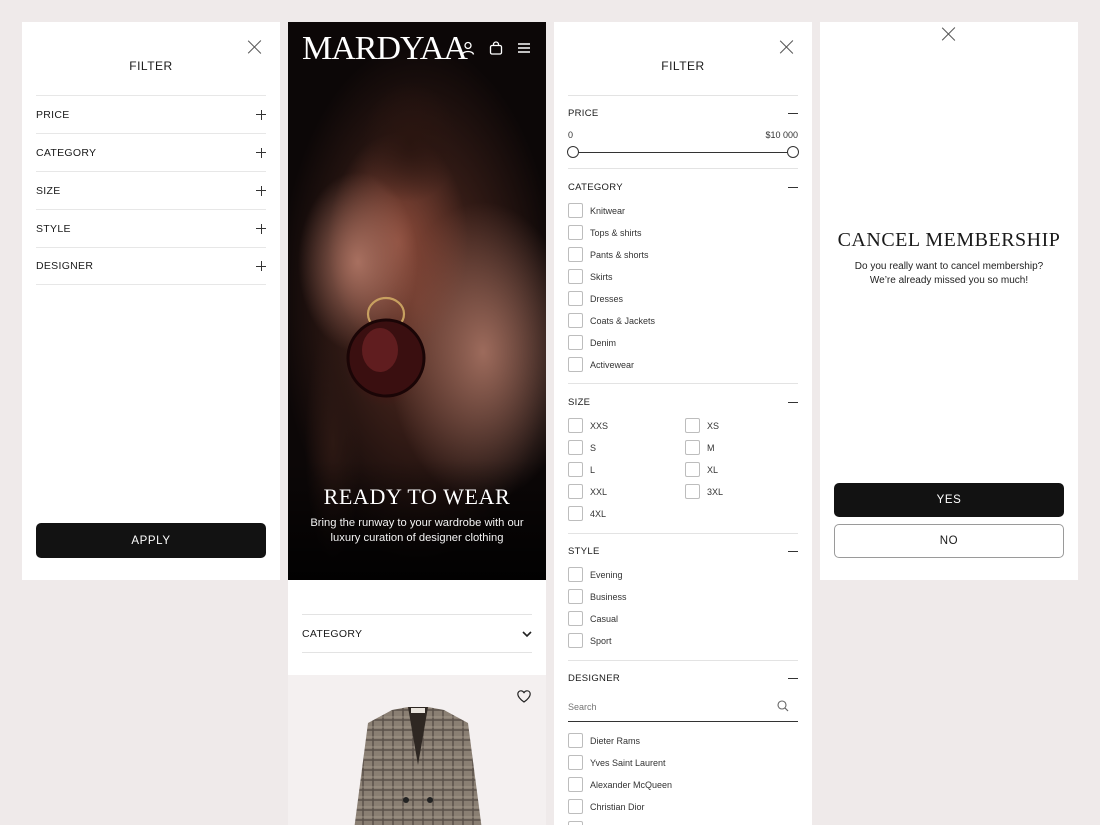  I want to click on designer-option-dieter-rams: Dieter Rams, so click(604, 740).